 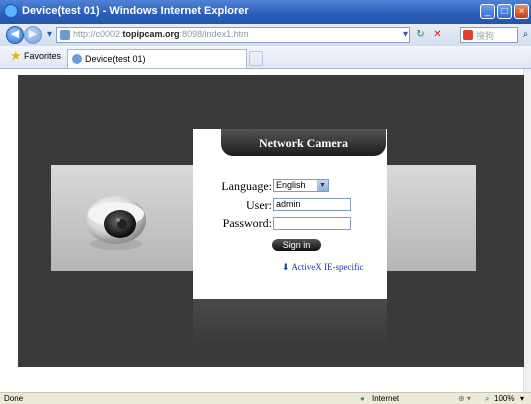 I want to click on refresh-icon: ↻, so click(x=420, y=35).